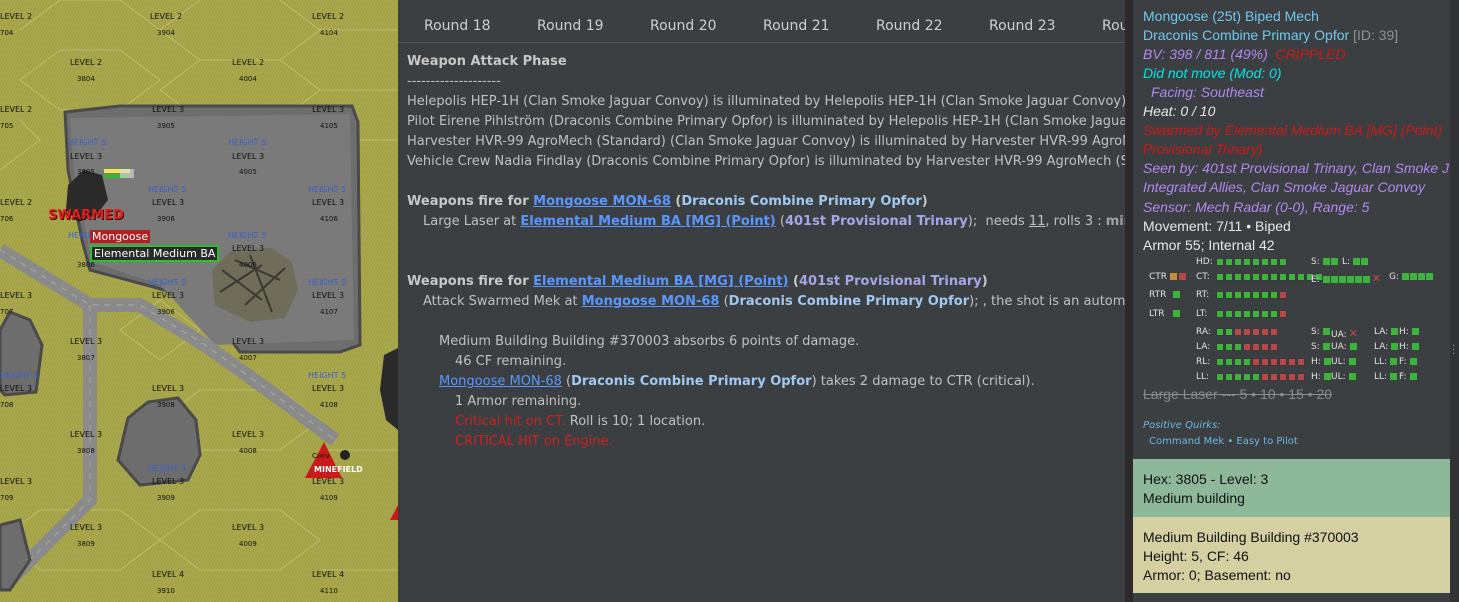 This screenshot has width=1459, height=602. What do you see at coordinates (1207, 92) in the screenshot?
I see `unit-facing: Facing: Southeast` at bounding box center [1207, 92].